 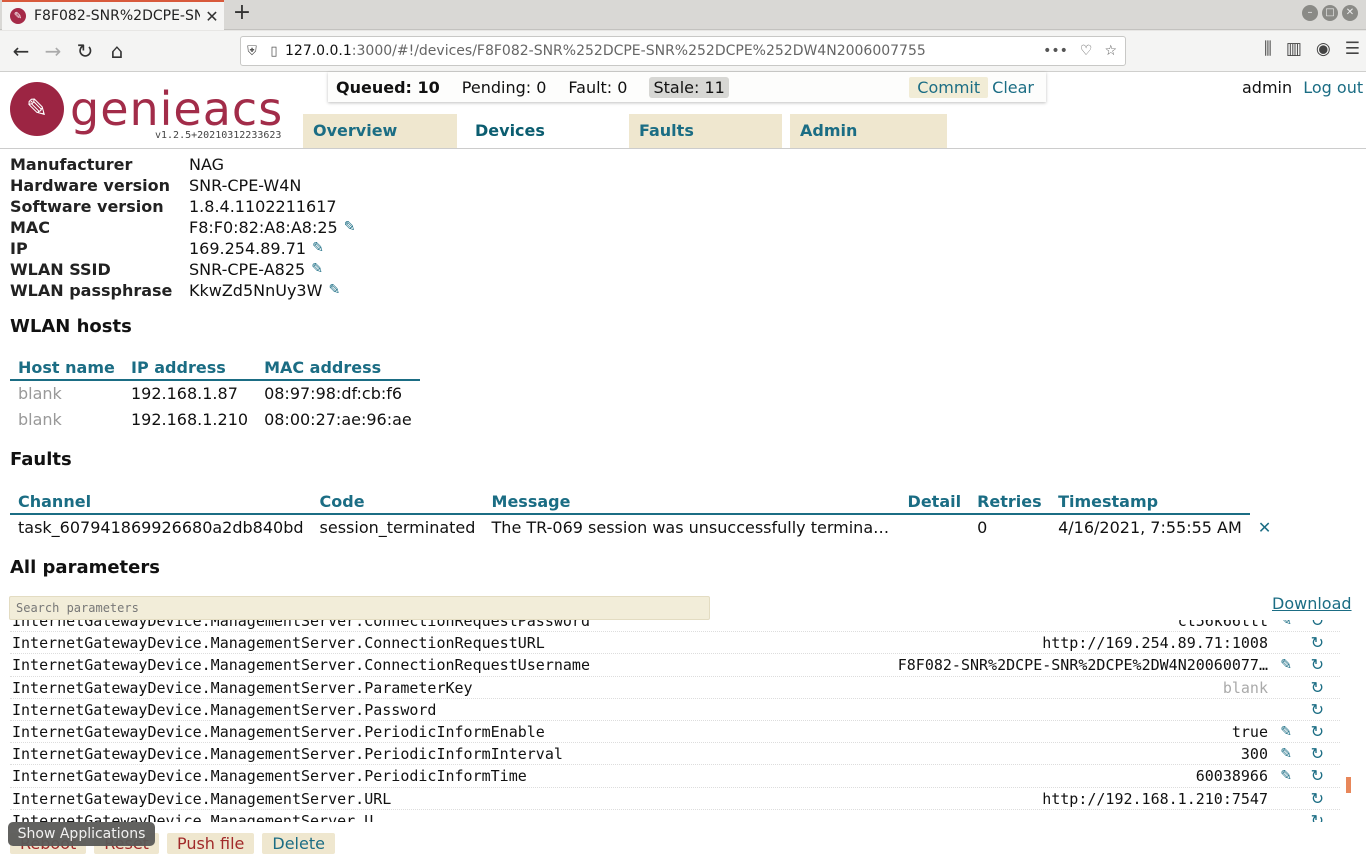 What do you see at coordinates (1294, 49) in the screenshot?
I see `sidebar-icon: ▥` at bounding box center [1294, 49].